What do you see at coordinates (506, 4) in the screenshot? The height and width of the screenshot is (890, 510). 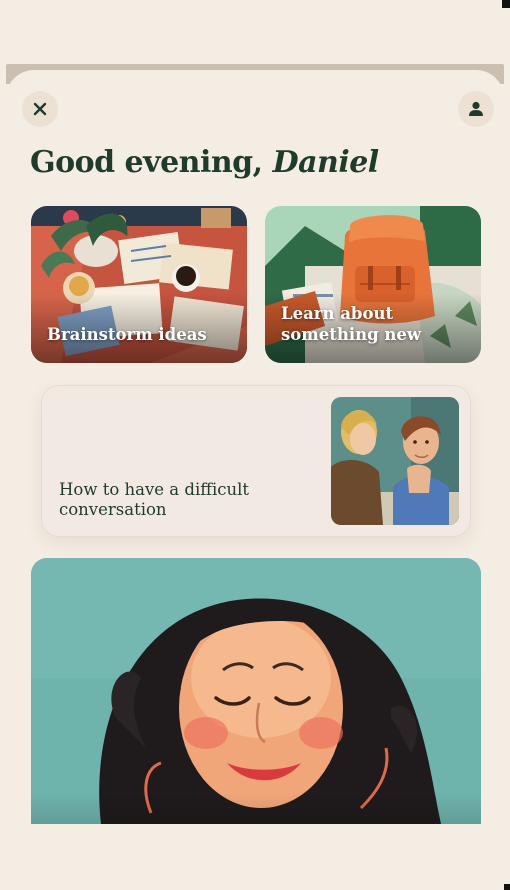 I see `status-corner` at bounding box center [506, 4].